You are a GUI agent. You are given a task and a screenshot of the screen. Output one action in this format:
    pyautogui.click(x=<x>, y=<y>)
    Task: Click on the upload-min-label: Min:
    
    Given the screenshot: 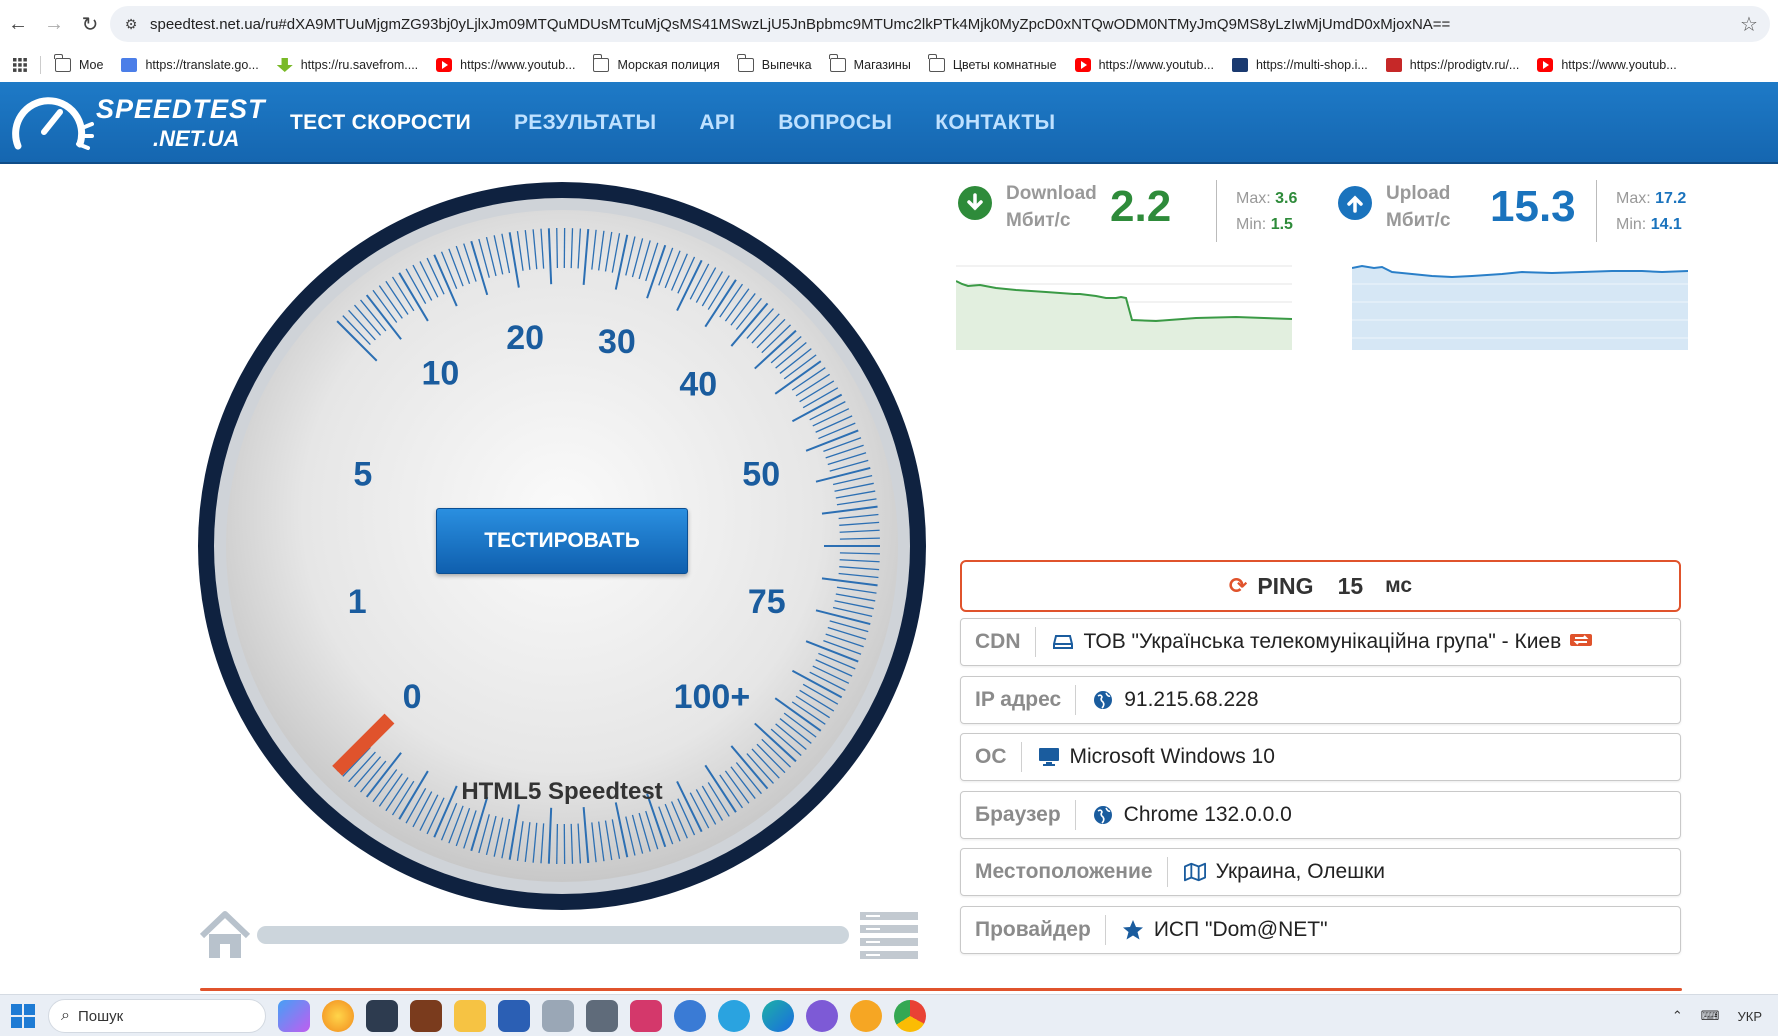 What is the action you would take?
    pyautogui.click(x=1631, y=224)
    